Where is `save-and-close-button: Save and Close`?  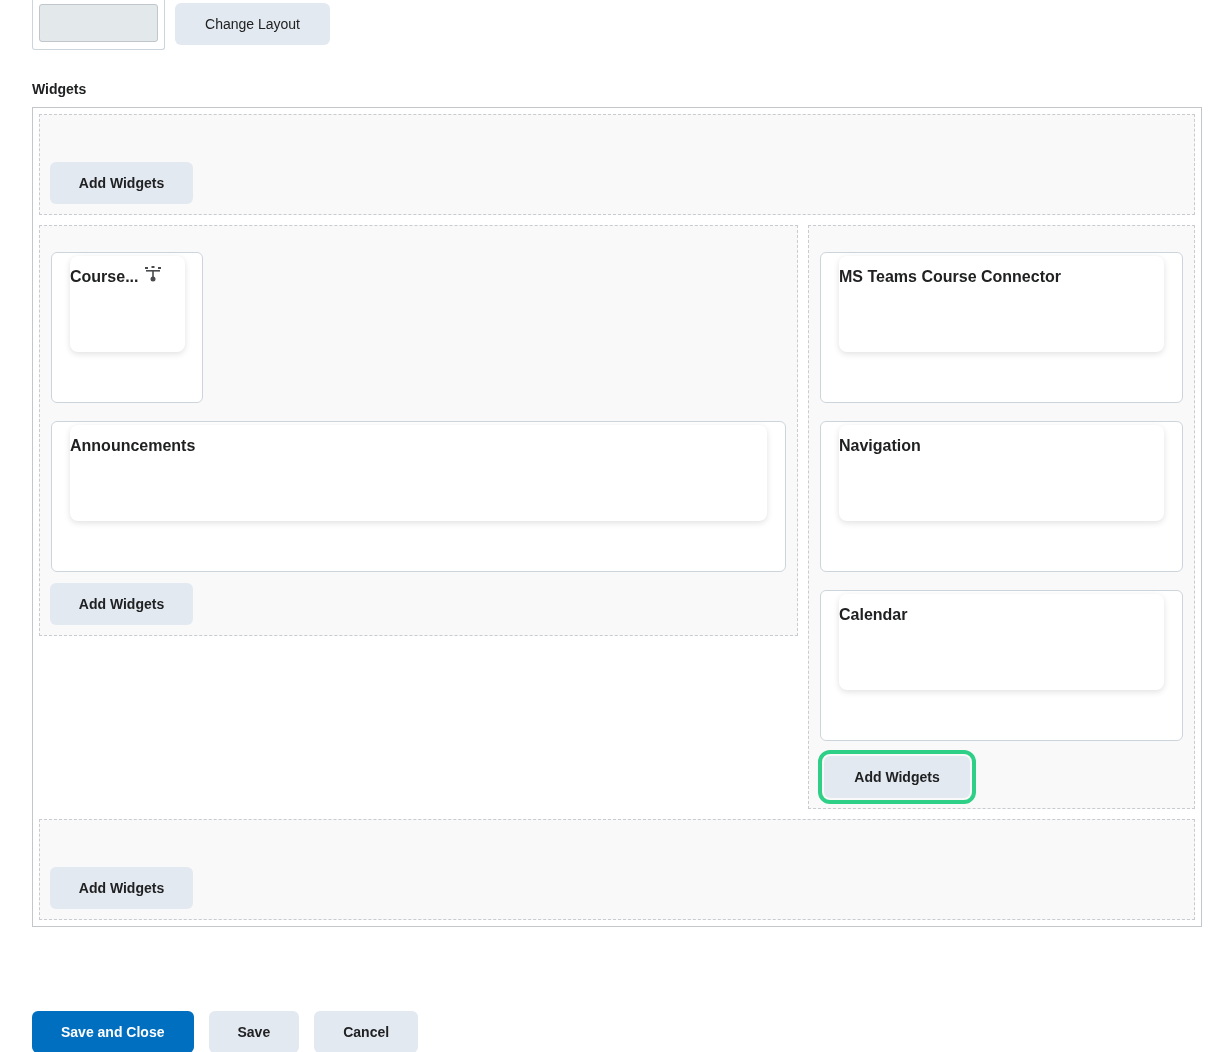 save-and-close-button: Save and Close is located at coordinates (113, 1031).